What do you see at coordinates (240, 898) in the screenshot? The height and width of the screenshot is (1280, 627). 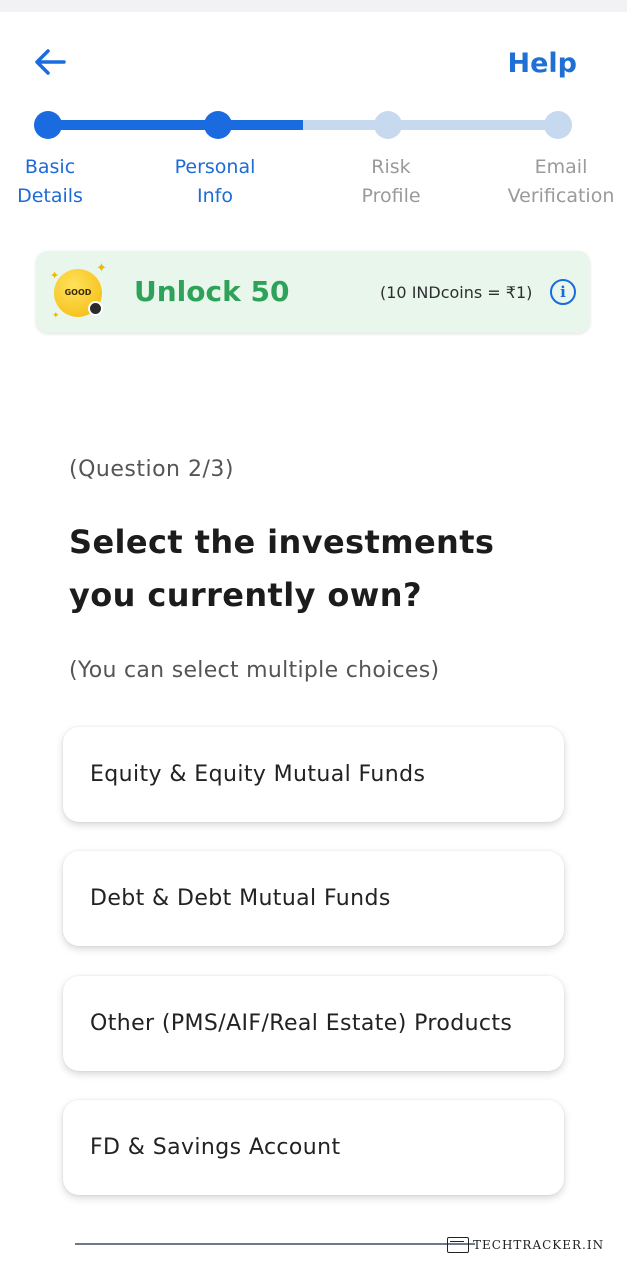 I see `option-label: Debt & Debt Mutual Funds` at bounding box center [240, 898].